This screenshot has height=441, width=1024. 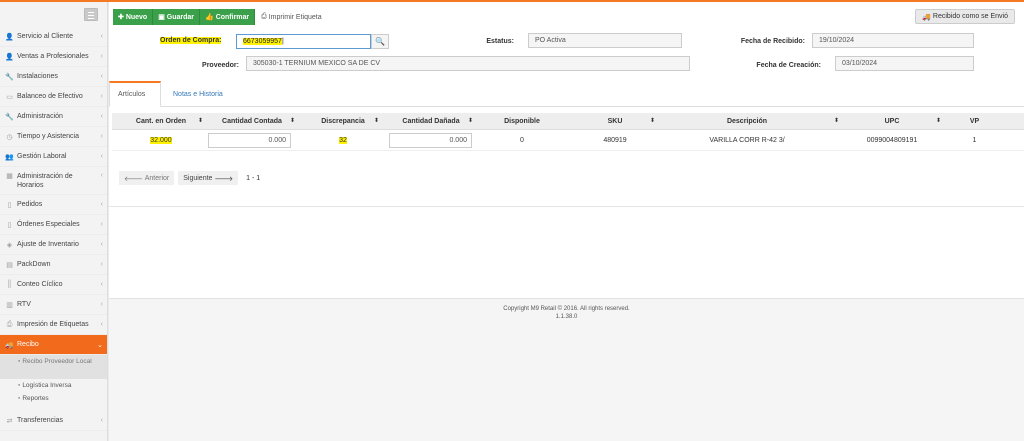 What do you see at coordinates (615, 121) in the screenshot?
I see `col-sku: SKU` at bounding box center [615, 121].